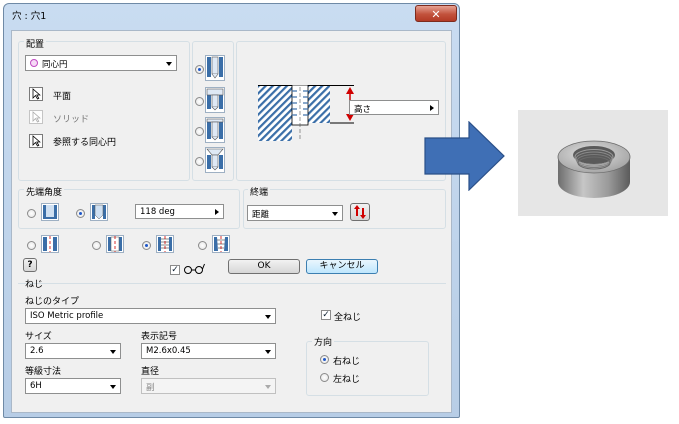 The width and height of the screenshot is (679, 424). I want to click on placement-type-select: 同心円, so click(101, 63).